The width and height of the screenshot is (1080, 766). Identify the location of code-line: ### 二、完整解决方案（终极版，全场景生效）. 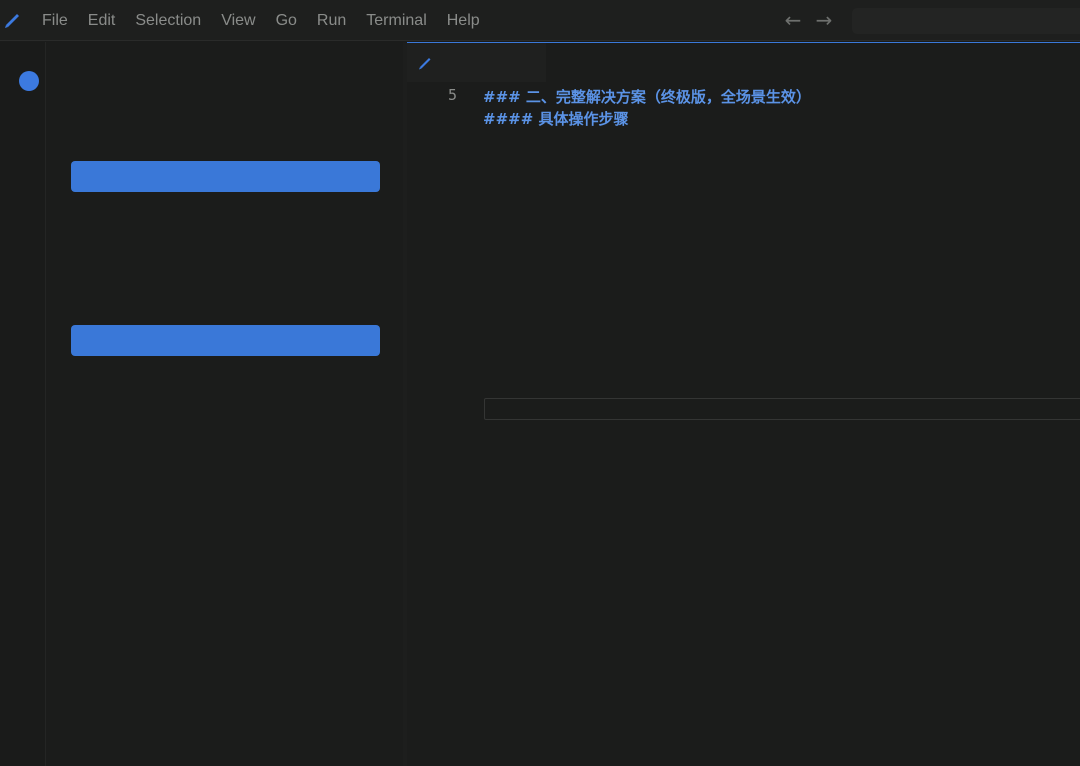
(647, 96).